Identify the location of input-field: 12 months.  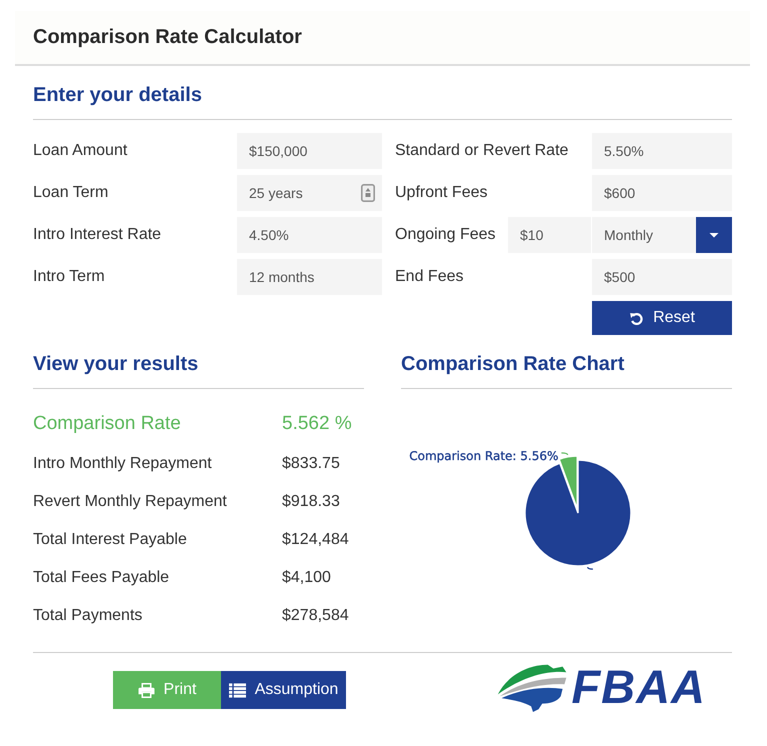
(309, 277).